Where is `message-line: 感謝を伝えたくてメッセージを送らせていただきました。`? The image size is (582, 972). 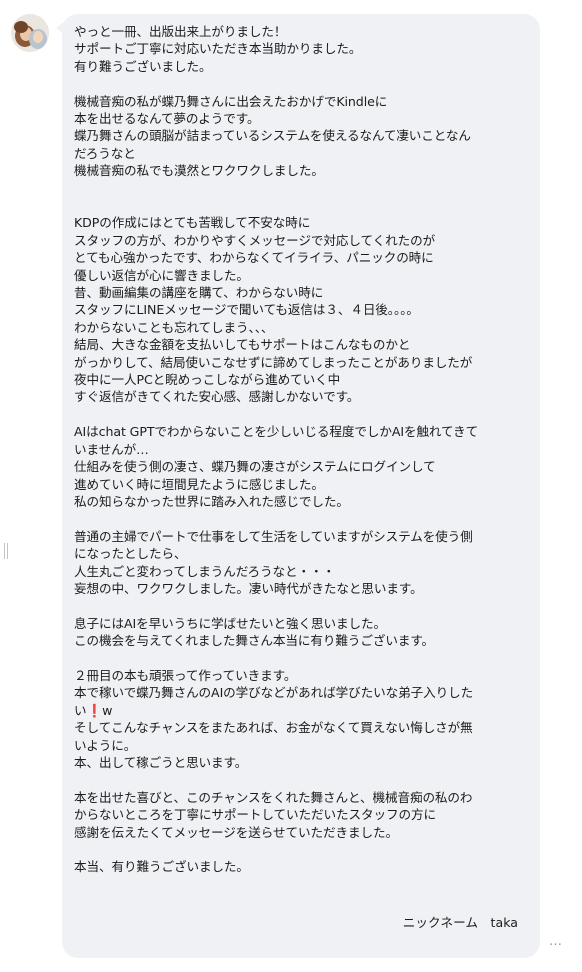
message-line: 感謝を伝えたくてメッセージを送らせていただきました。 is located at coordinates (236, 832).